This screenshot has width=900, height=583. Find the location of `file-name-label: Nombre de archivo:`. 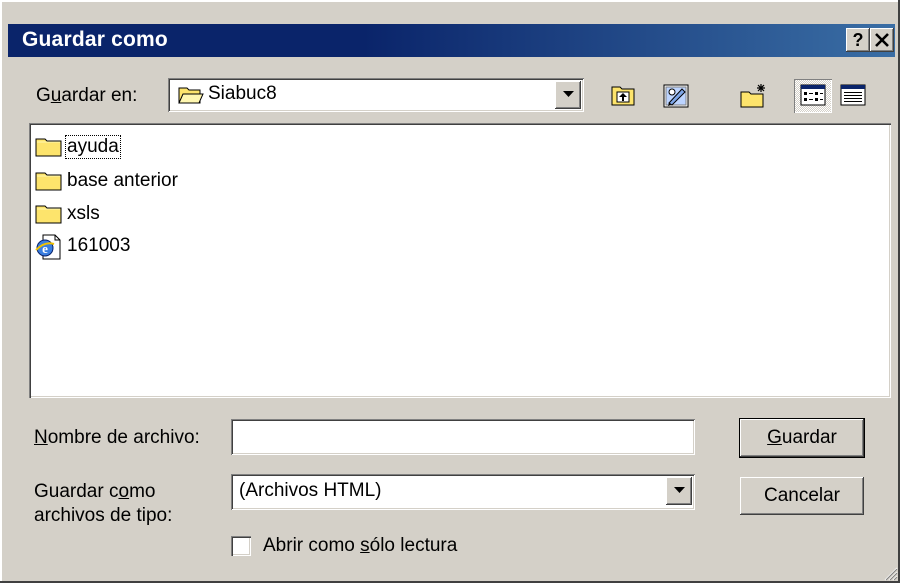

file-name-label: Nombre de archivo: is located at coordinates (117, 437).